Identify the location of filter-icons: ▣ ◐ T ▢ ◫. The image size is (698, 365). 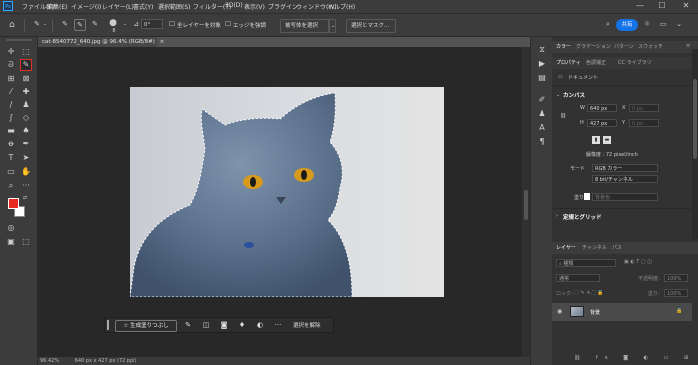
(638, 262).